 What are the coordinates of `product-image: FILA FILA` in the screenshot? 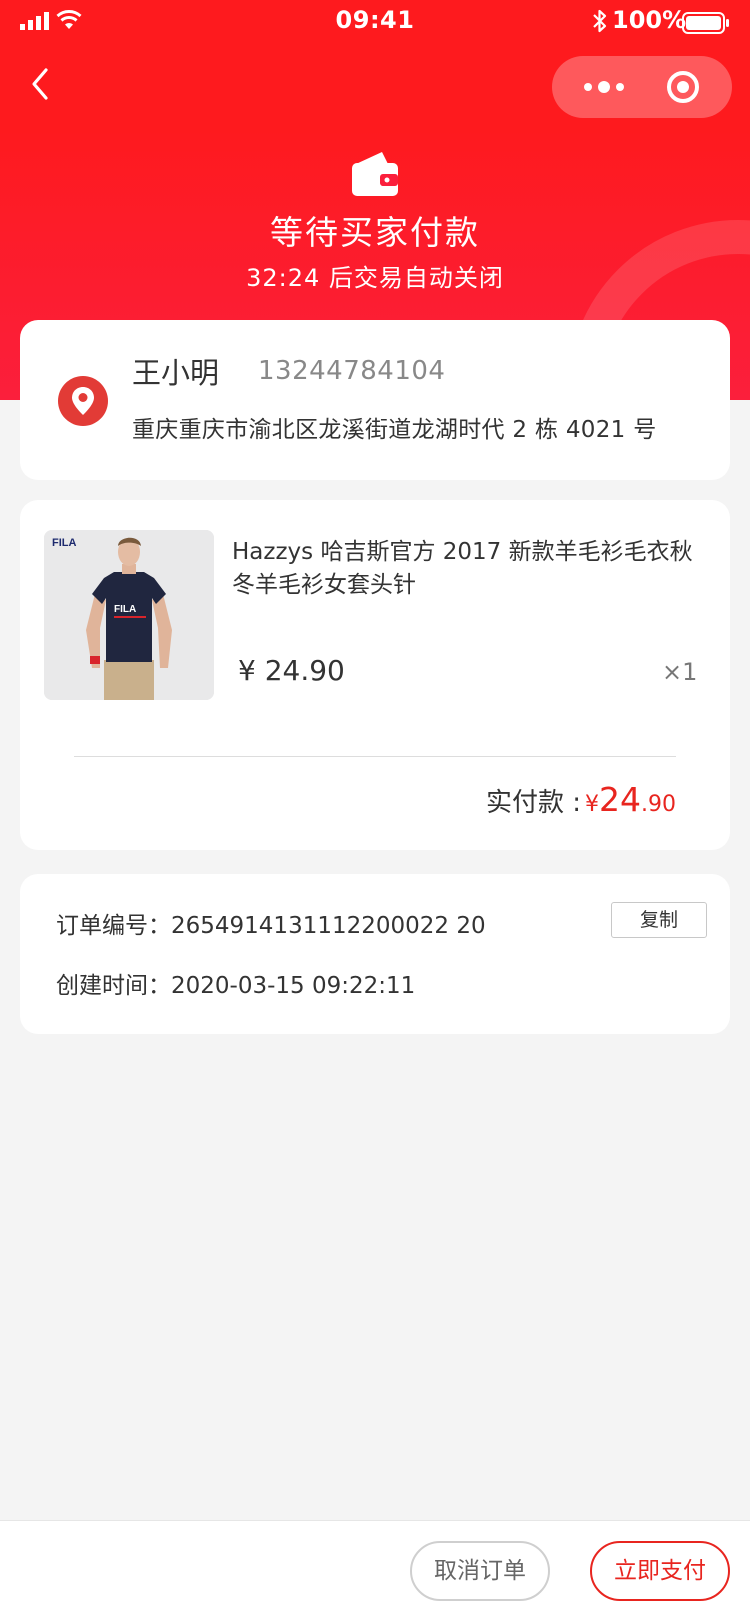 It's located at (129, 615).